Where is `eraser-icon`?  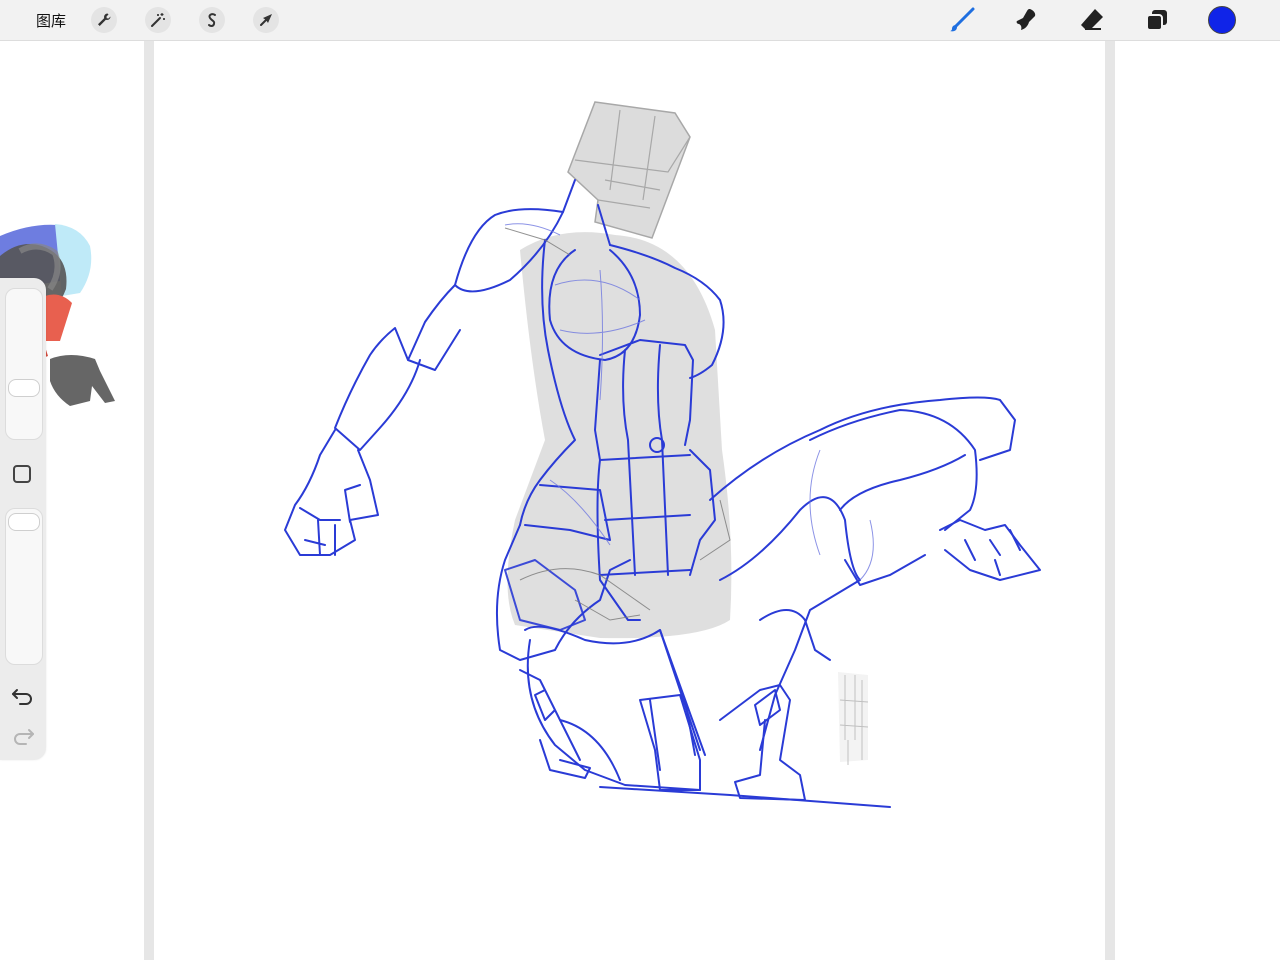
eraser-icon is located at coordinates (1092, 19).